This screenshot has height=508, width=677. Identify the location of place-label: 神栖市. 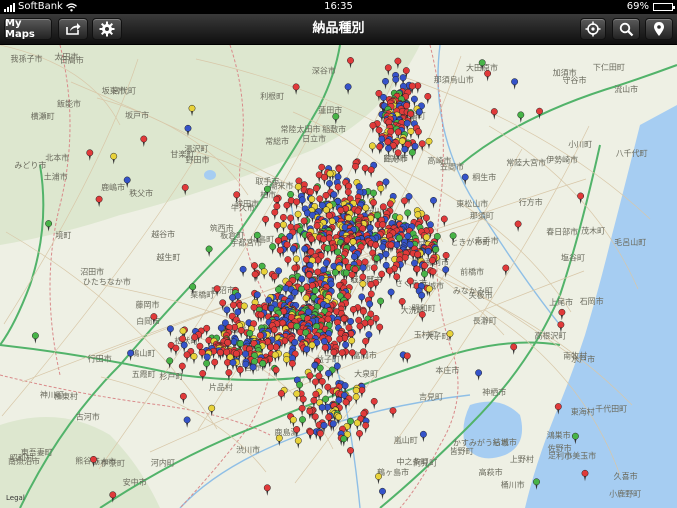
(494, 392).